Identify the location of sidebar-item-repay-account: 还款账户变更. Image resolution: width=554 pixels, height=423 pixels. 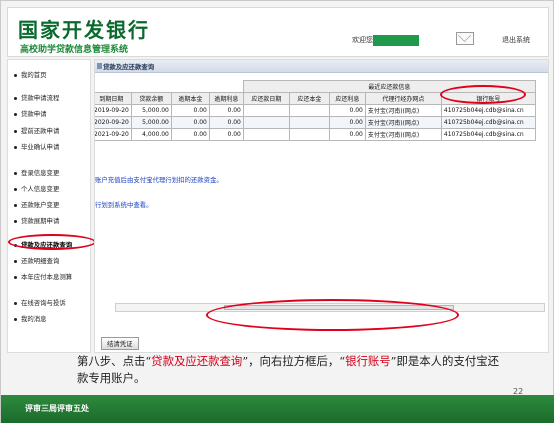
(36, 204).